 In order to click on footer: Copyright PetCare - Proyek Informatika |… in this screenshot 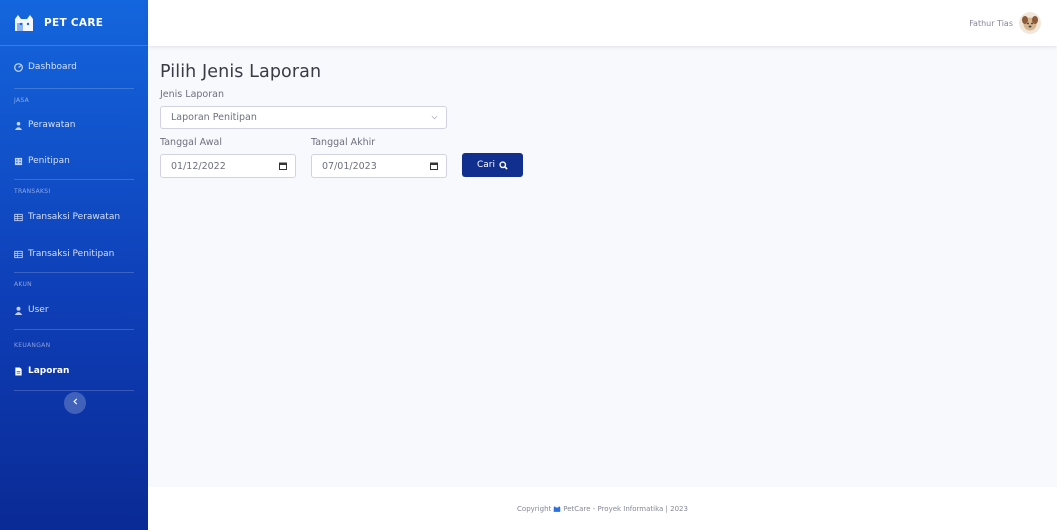, I will do `click(602, 508)`.